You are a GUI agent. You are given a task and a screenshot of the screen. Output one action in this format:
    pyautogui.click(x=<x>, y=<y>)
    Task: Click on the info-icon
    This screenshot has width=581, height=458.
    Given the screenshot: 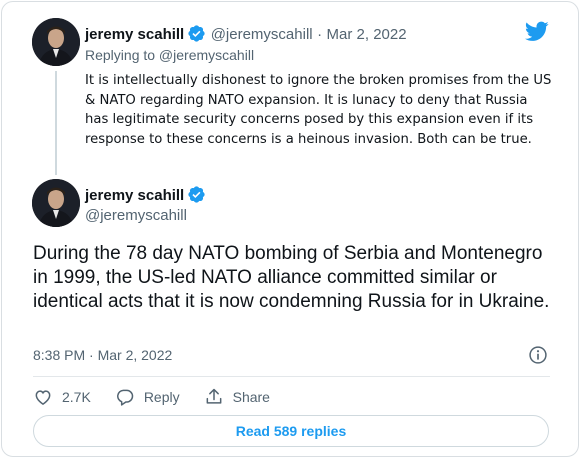 What is the action you would take?
    pyautogui.click(x=538, y=355)
    